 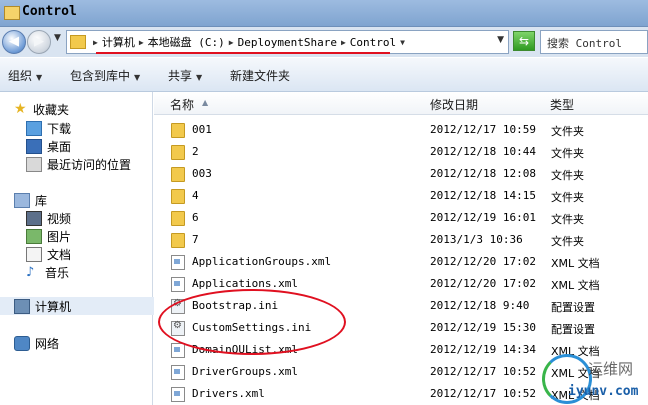 What do you see at coordinates (82, 306) in the screenshot?
I see `nav-computer: 计算机` at bounding box center [82, 306].